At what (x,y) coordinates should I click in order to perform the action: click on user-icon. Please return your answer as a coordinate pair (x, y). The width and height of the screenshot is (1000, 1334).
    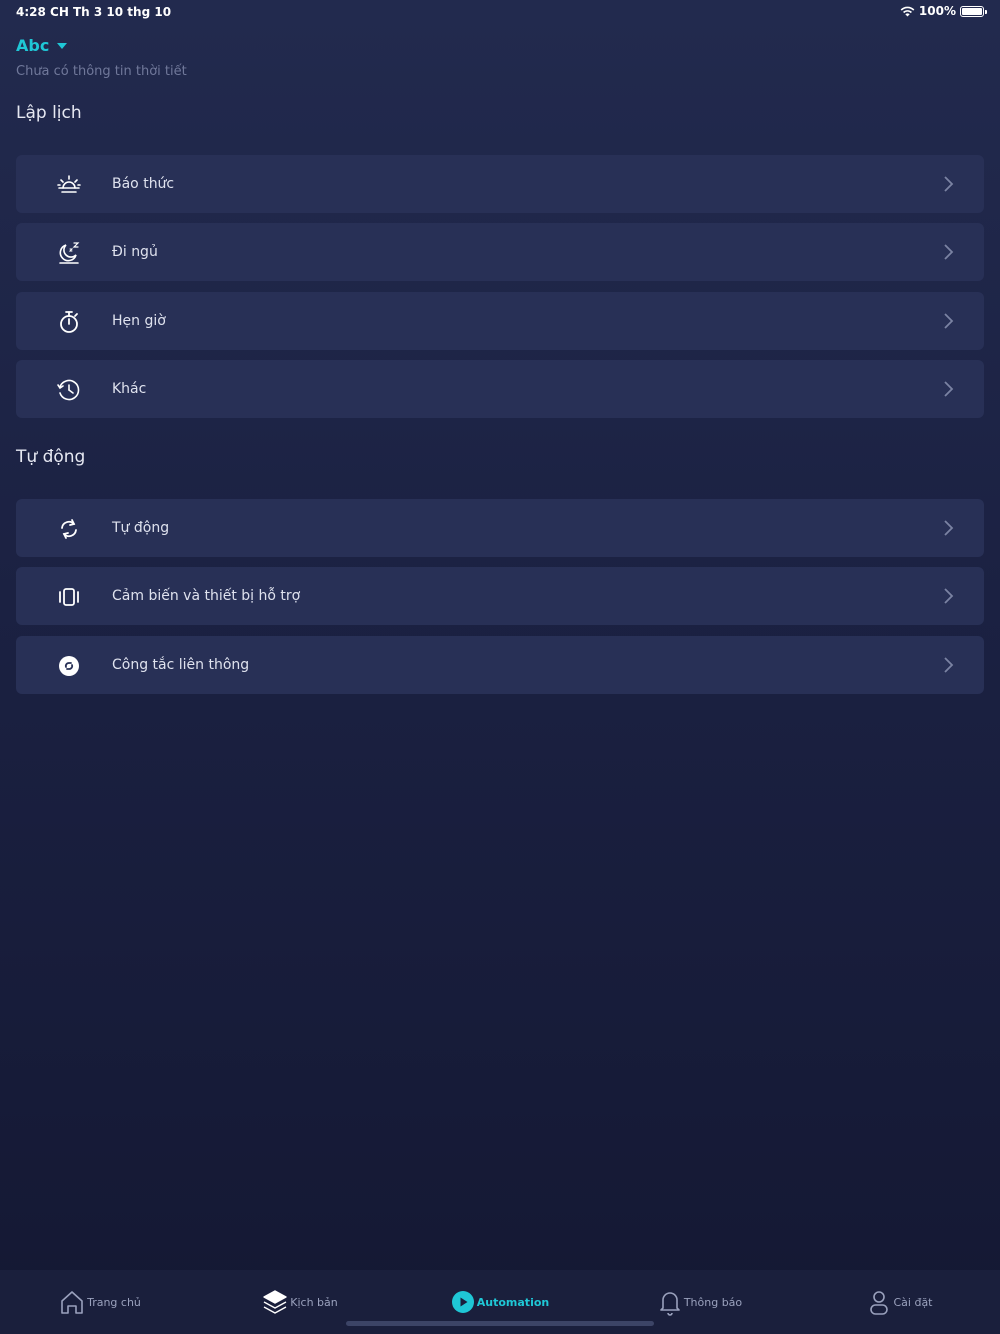
    Looking at the image, I should click on (879, 1303).